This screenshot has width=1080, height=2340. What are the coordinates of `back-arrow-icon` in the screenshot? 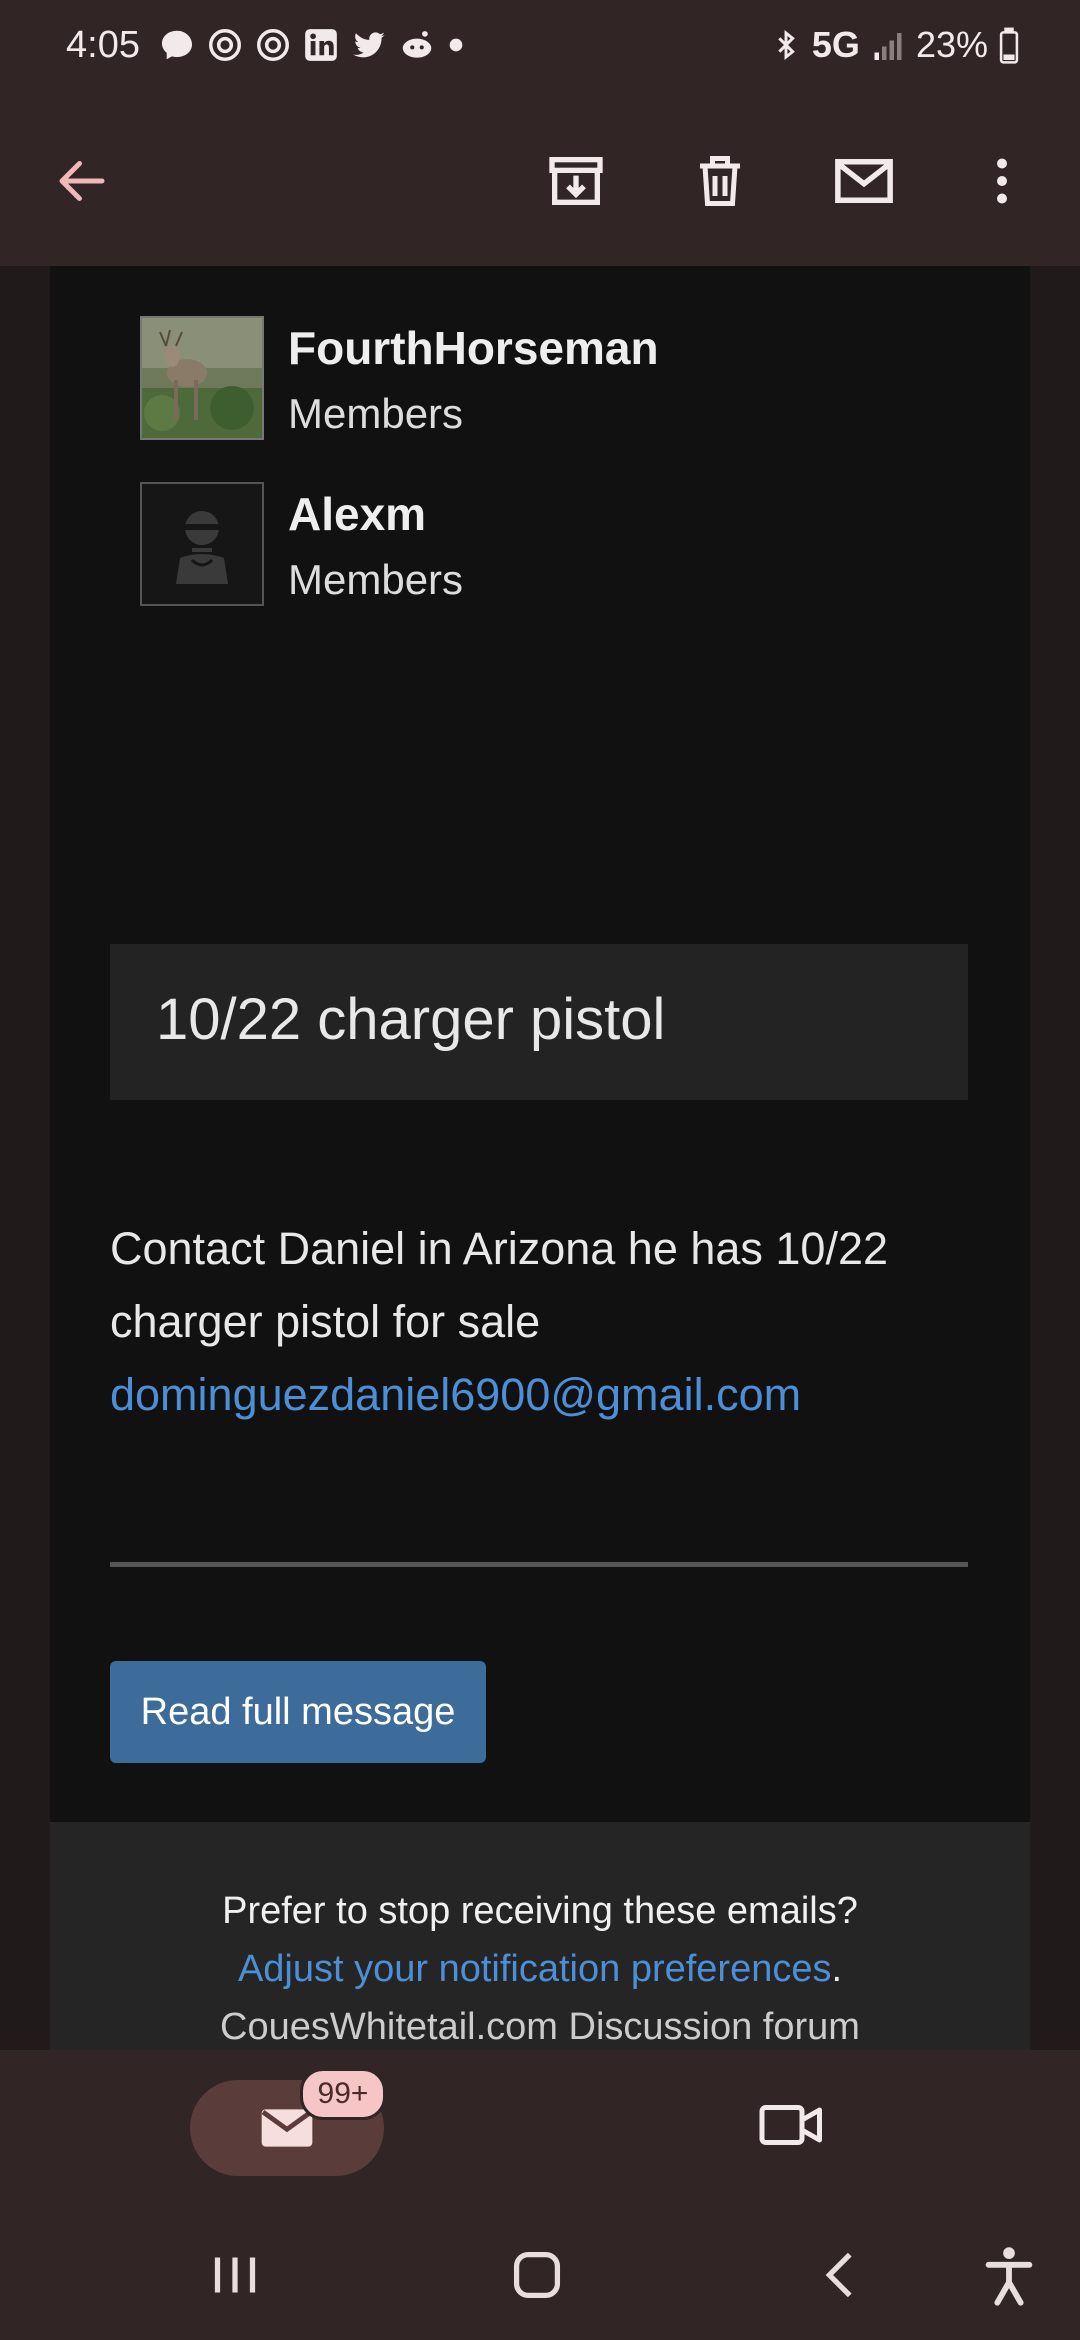 It's located at (82, 181).